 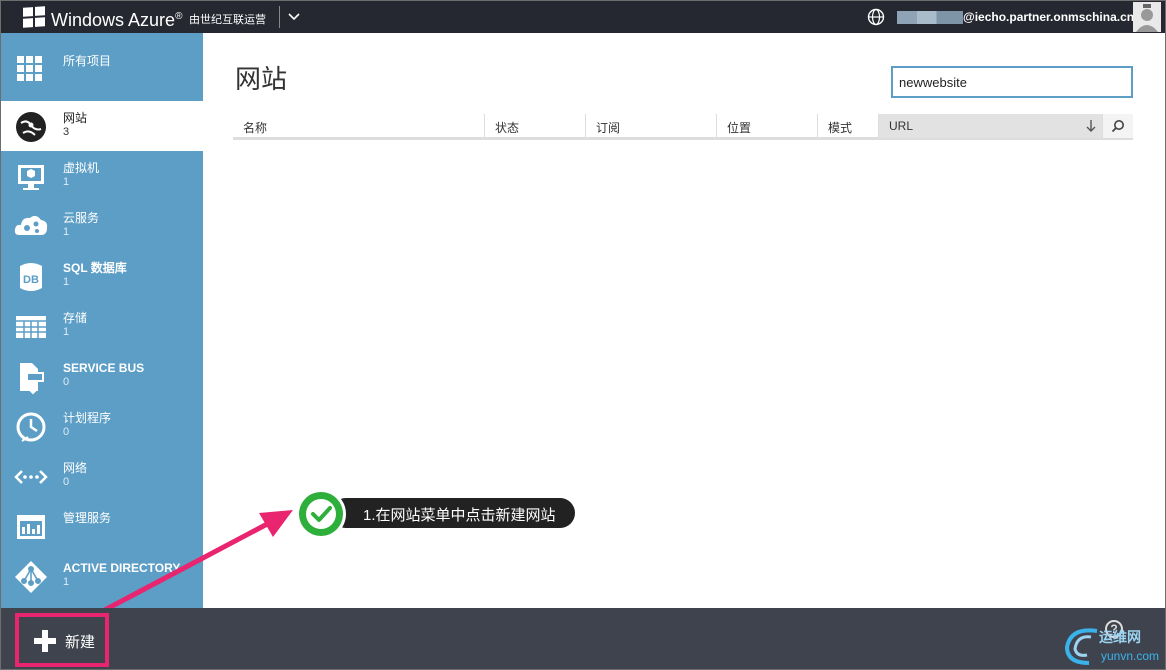 What do you see at coordinates (359, 126) in the screenshot?
I see `column-header-name: 名称` at bounding box center [359, 126].